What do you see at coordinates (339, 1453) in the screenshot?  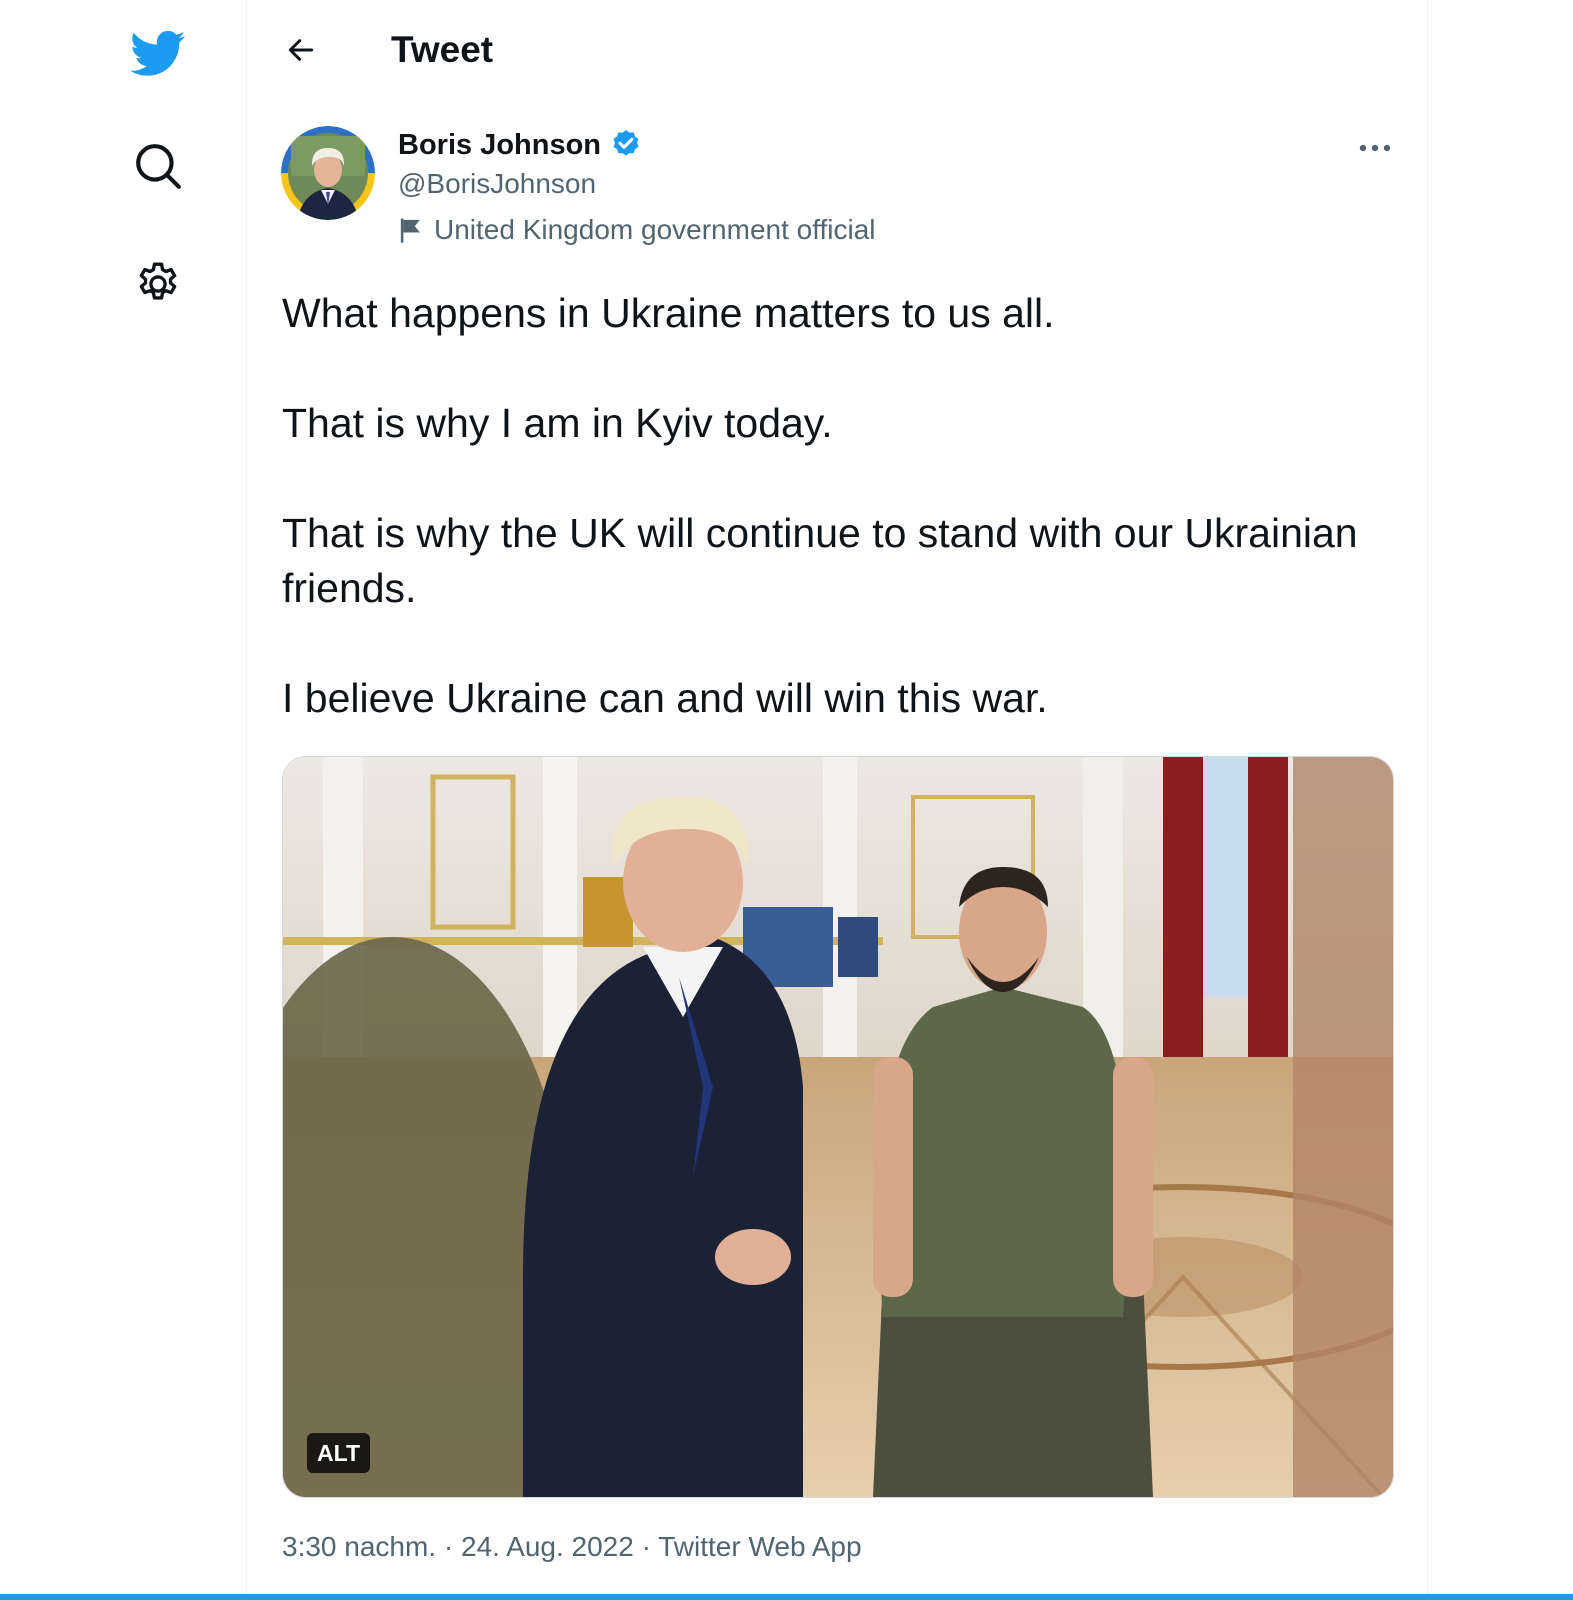 I see `alt-text-badge: ALT` at bounding box center [339, 1453].